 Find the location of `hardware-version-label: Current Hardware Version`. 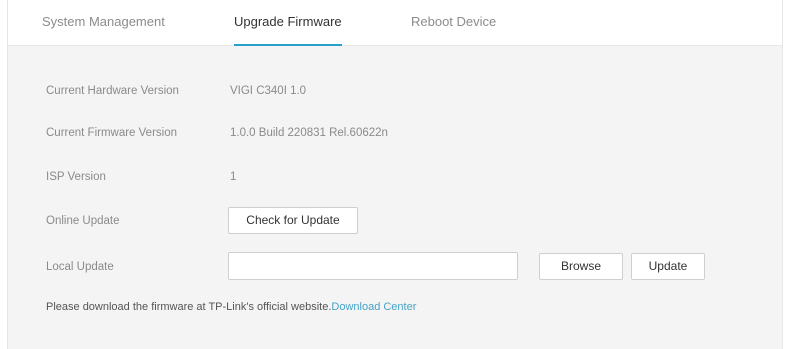

hardware-version-label: Current Hardware Version is located at coordinates (112, 91).